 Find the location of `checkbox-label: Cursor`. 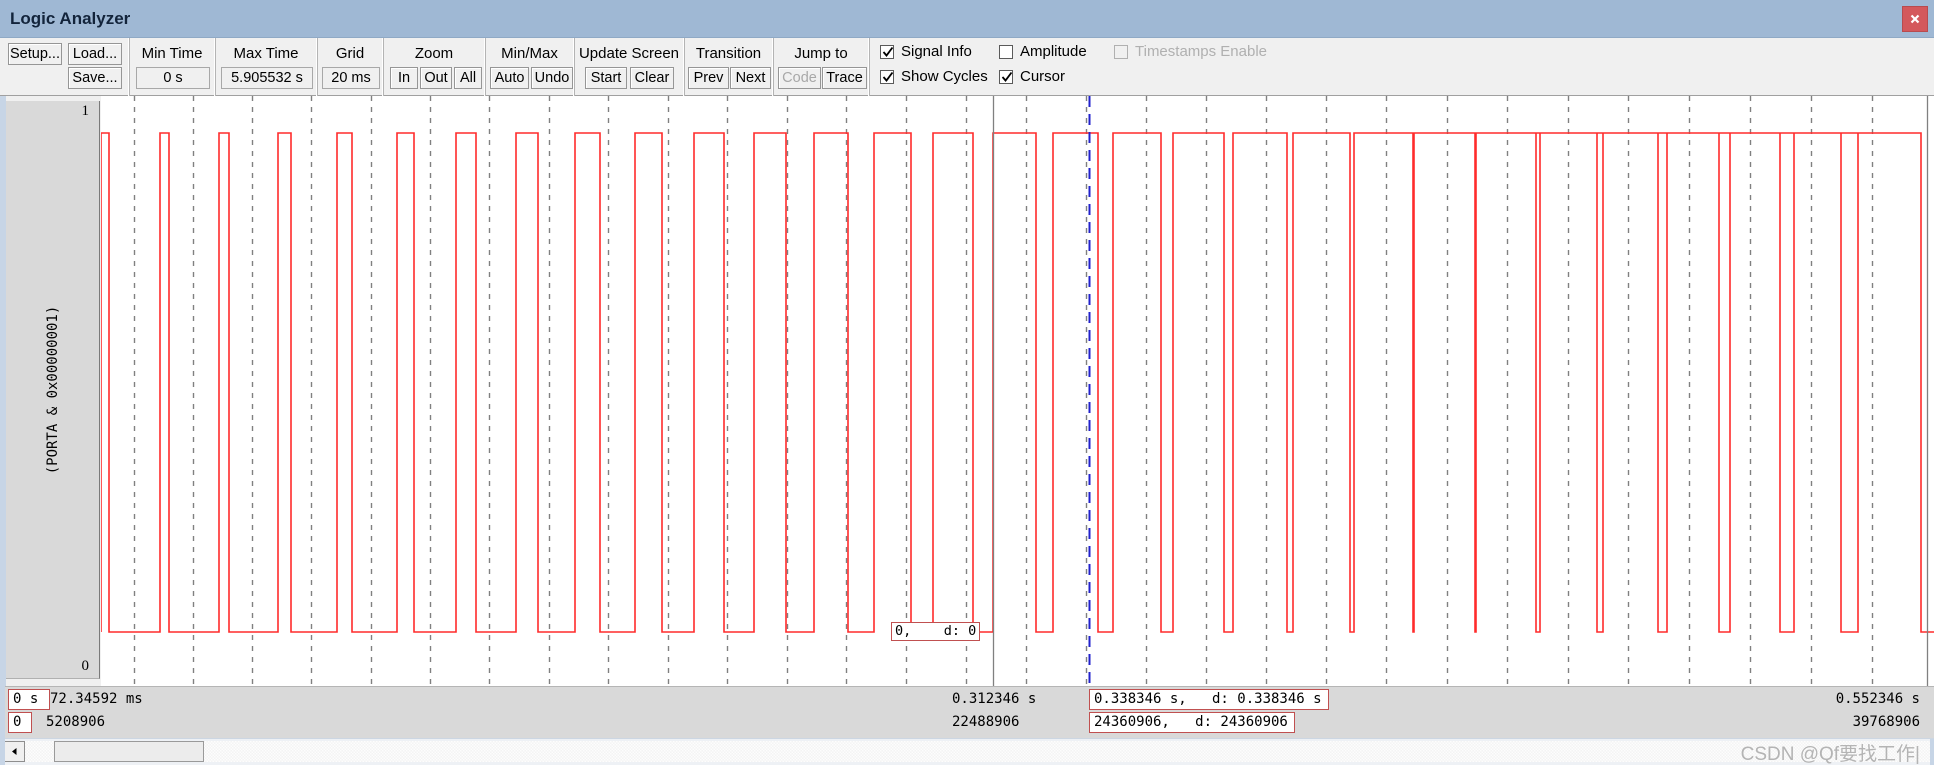

checkbox-label: Cursor is located at coordinates (1043, 76).